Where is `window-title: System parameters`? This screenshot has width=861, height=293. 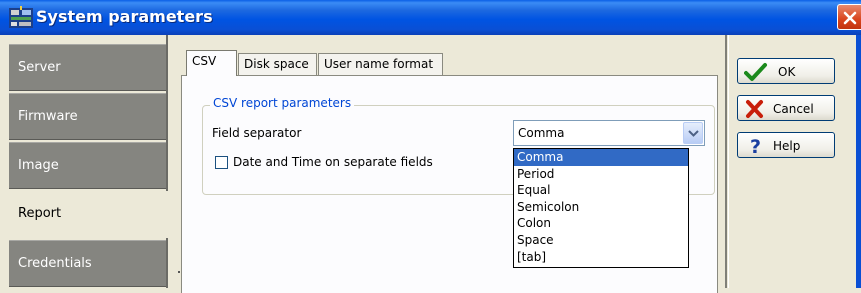 window-title: System parameters is located at coordinates (124, 16).